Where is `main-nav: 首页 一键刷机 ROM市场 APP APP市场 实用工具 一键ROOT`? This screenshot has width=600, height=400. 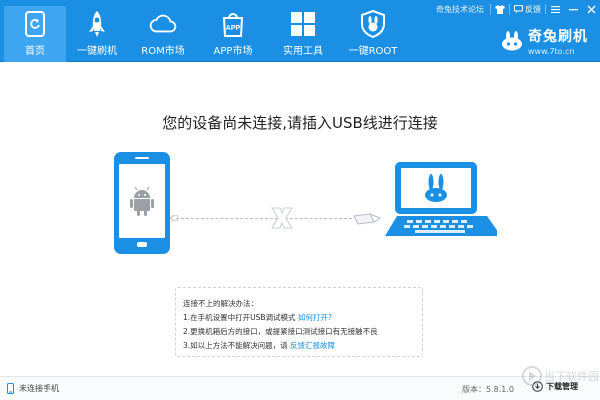
main-nav: 首页 一键刷机 ROM市场 APP APP市场 实用工具 一键ROOT is located at coordinates (206, 34).